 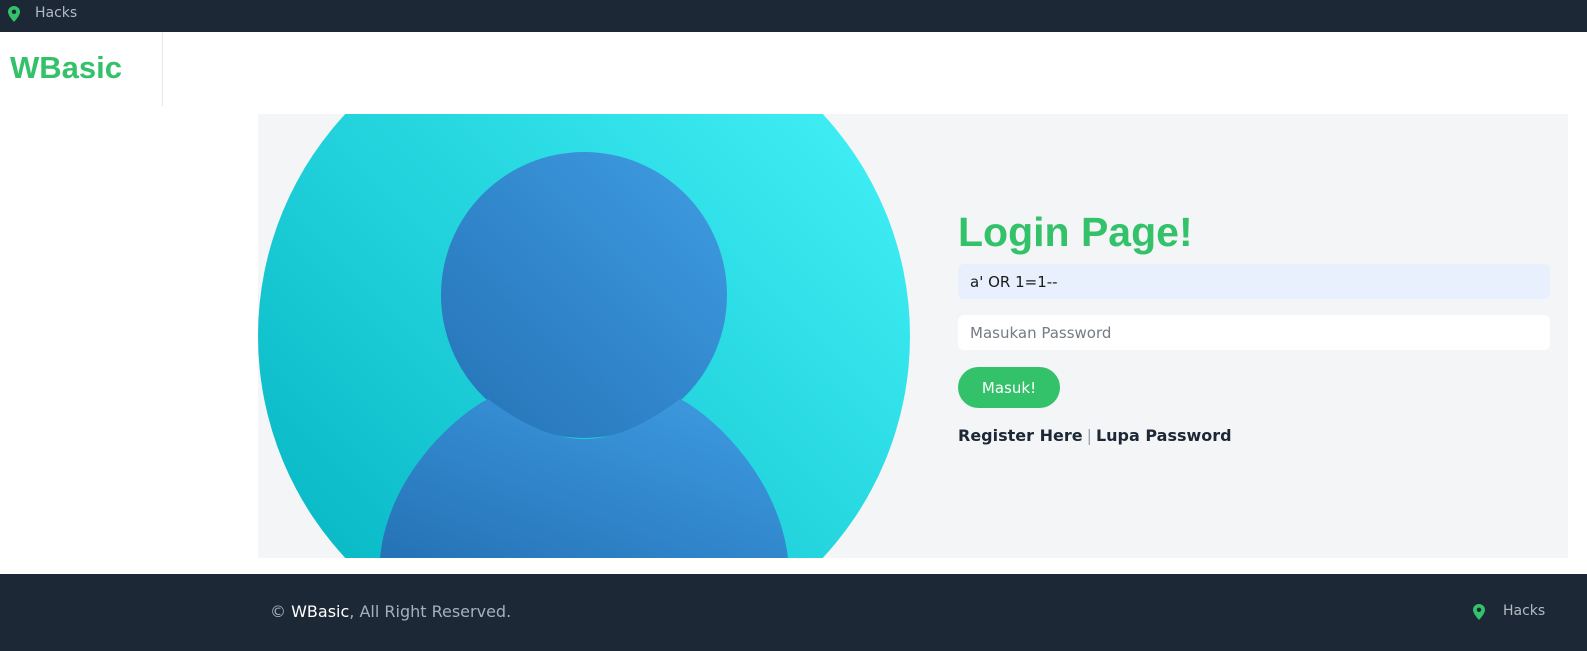 What do you see at coordinates (793, 612) in the screenshot?
I see `site-footer: © WBasic, All Right Reserved. Hacks` at bounding box center [793, 612].